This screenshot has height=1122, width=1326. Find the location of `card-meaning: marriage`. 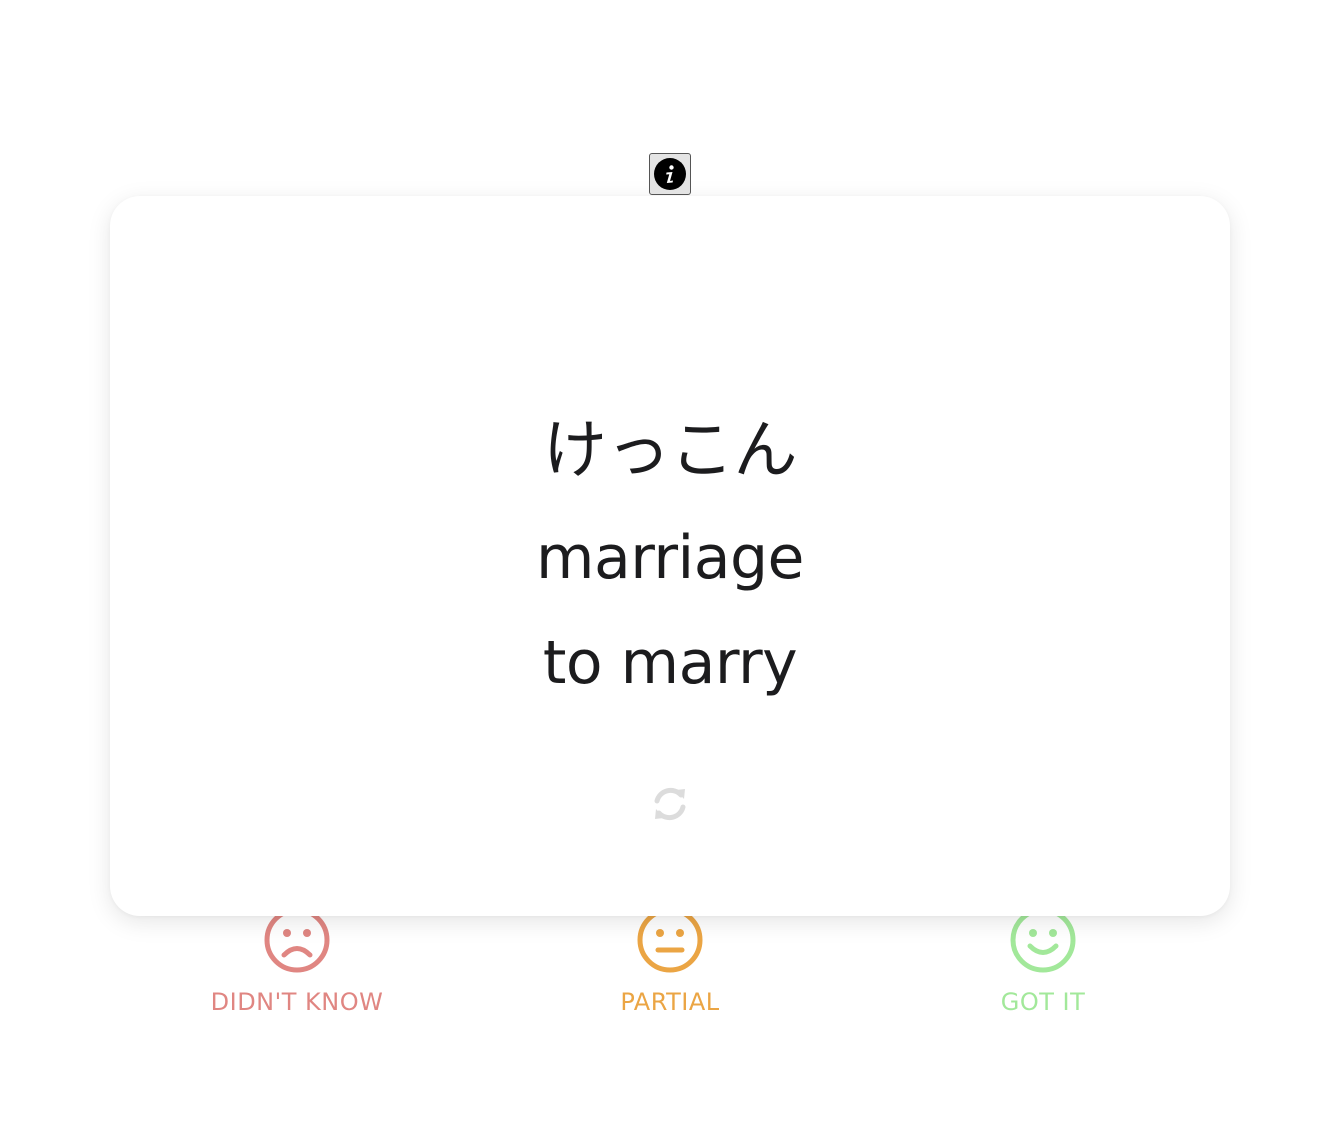

card-meaning: marriage is located at coordinates (670, 558).